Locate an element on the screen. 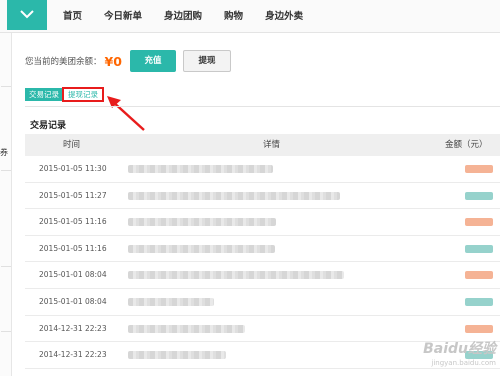 Image resolution: width=500 pixels, height=376 pixels. nav-takeout: 身边外卖 is located at coordinates (284, 16).